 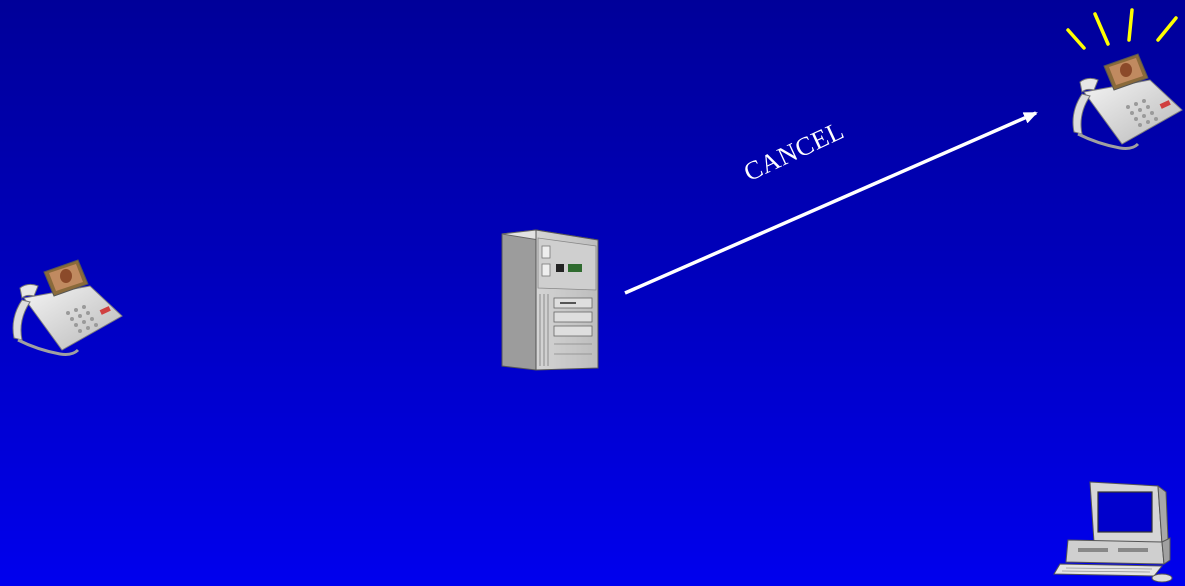 What do you see at coordinates (1122, 29) in the screenshot?
I see `ringing-indicator-icon` at bounding box center [1122, 29].